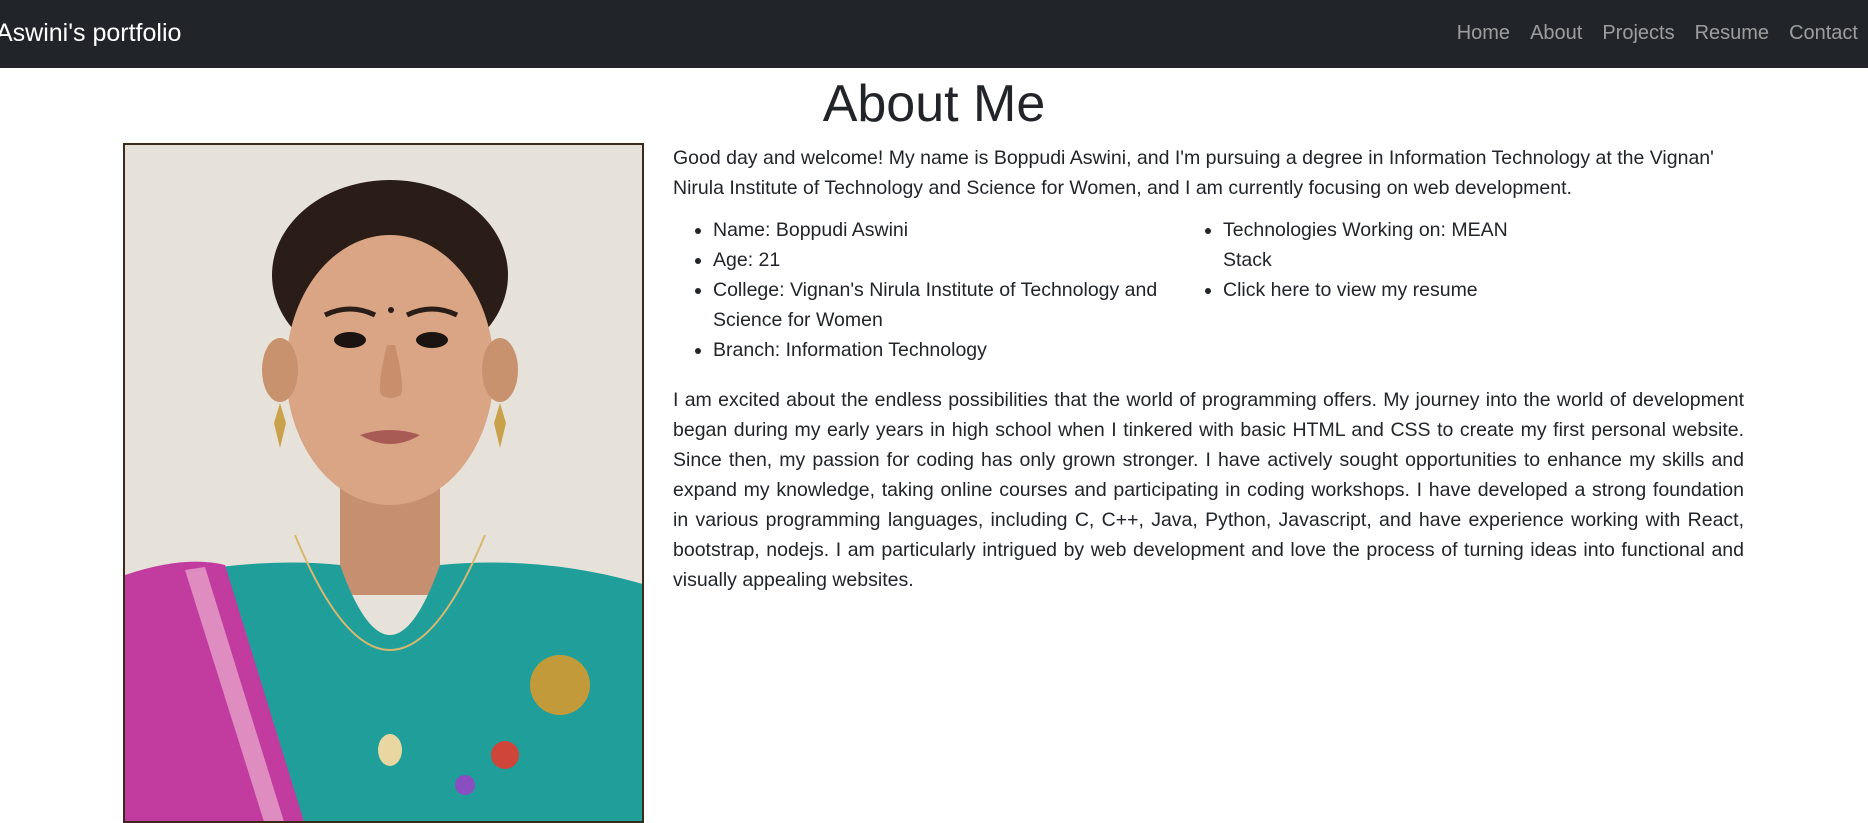  I want to click on nav-links: Home About Projects Resume Contact, so click(1657, 33).